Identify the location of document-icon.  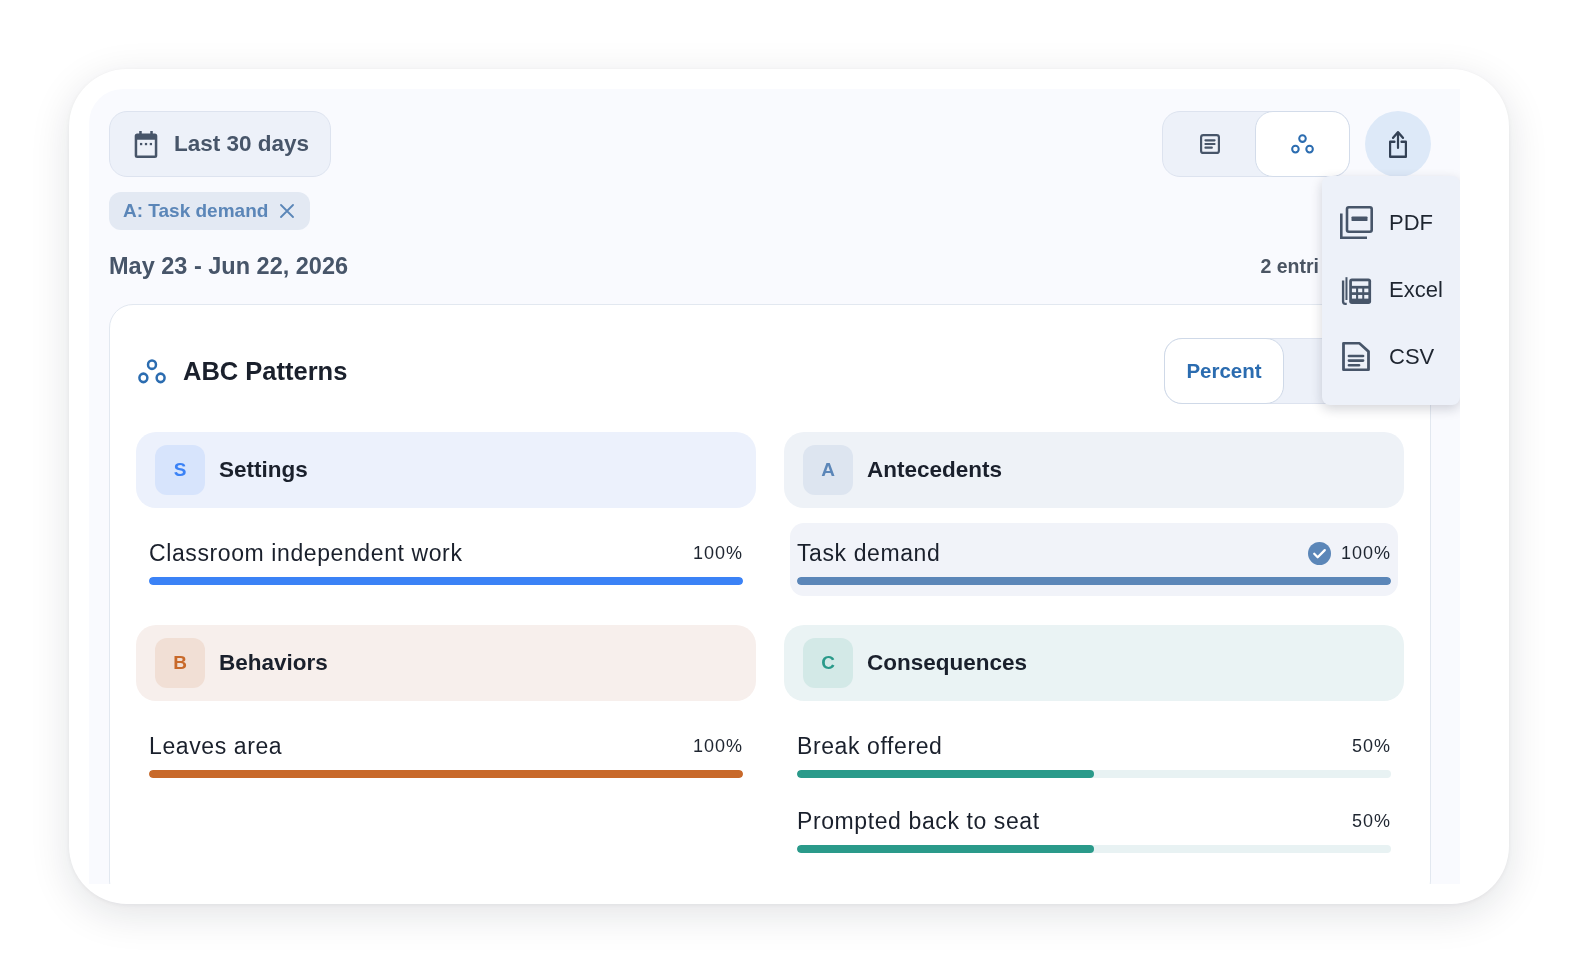
(1356, 356).